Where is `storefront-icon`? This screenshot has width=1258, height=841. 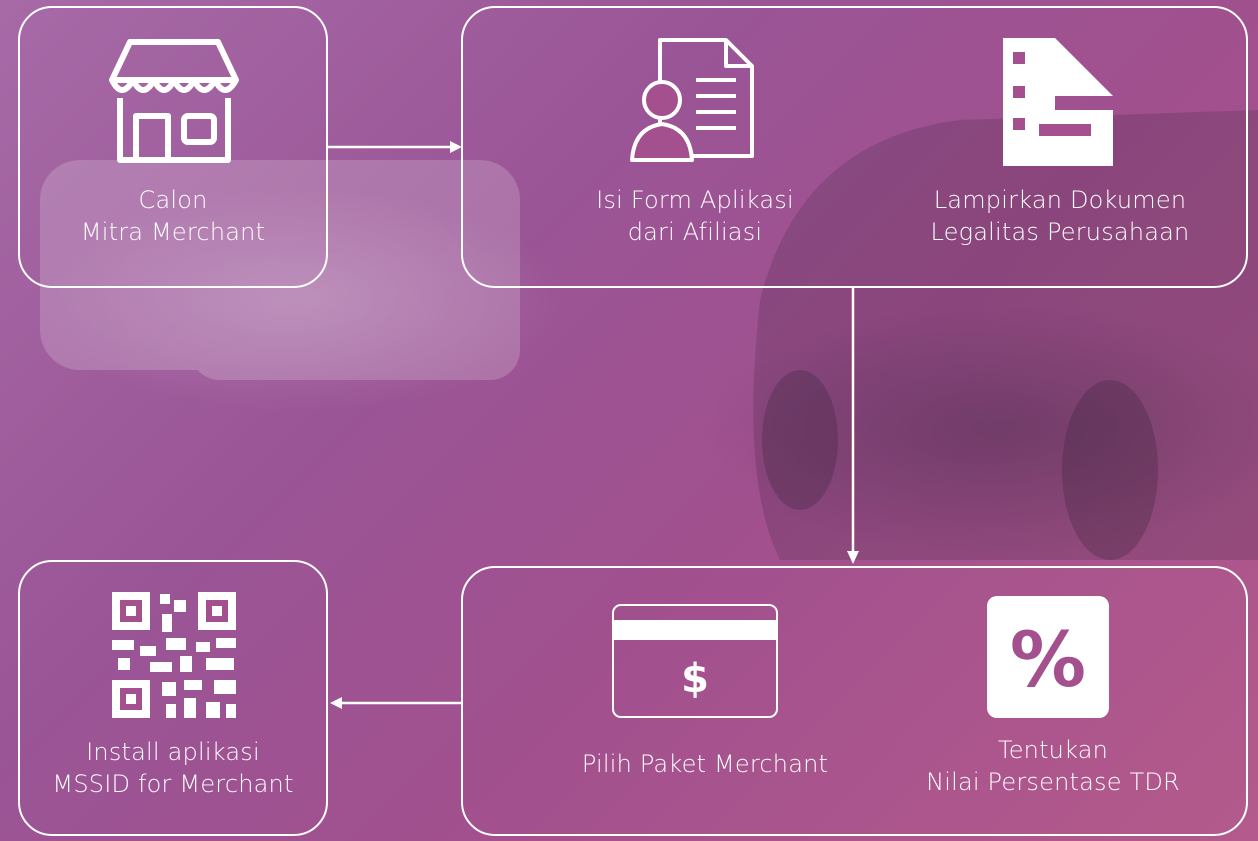
storefront-icon is located at coordinates (174, 101).